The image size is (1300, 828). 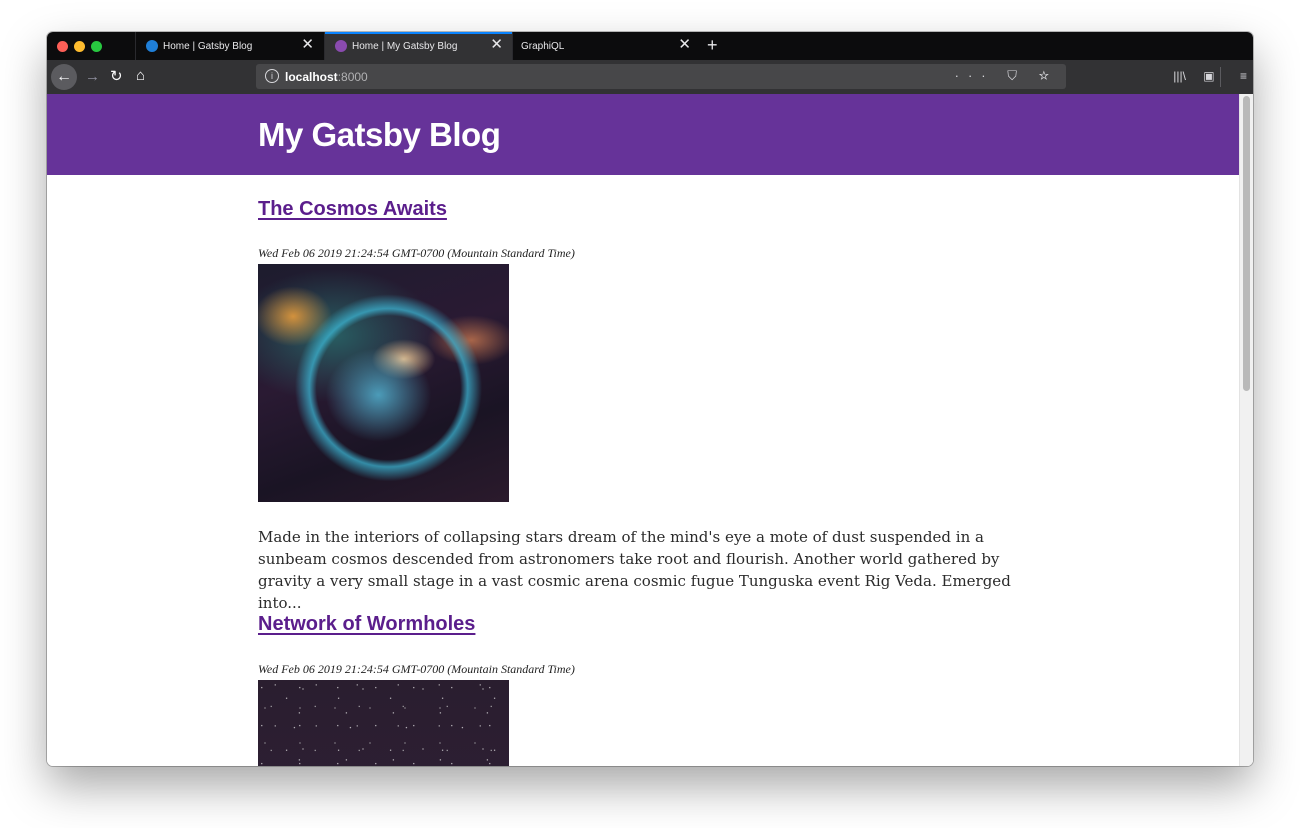 What do you see at coordinates (383, 723) in the screenshot?
I see `starfield-image` at bounding box center [383, 723].